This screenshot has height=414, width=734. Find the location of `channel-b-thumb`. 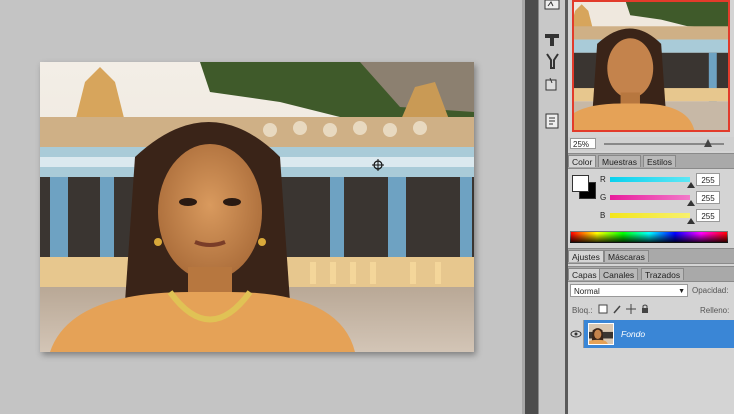

channel-b-thumb is located at coordinates (691, 221).